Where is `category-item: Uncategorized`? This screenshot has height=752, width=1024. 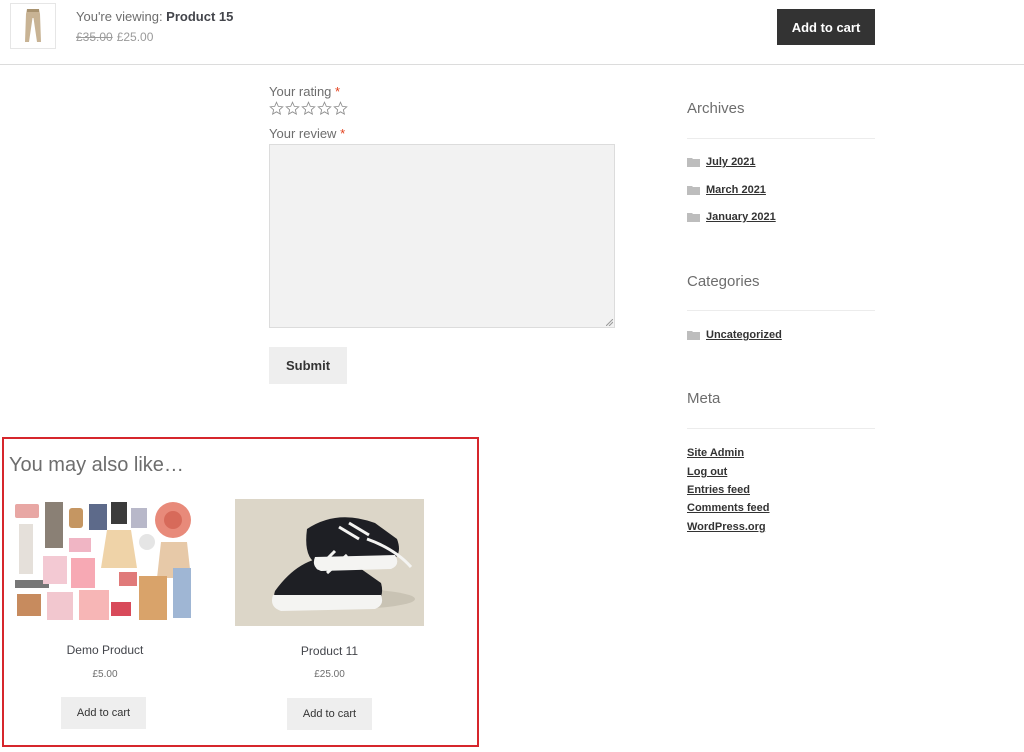
category-item: Uncategorized is located at coordinates (734, 335).